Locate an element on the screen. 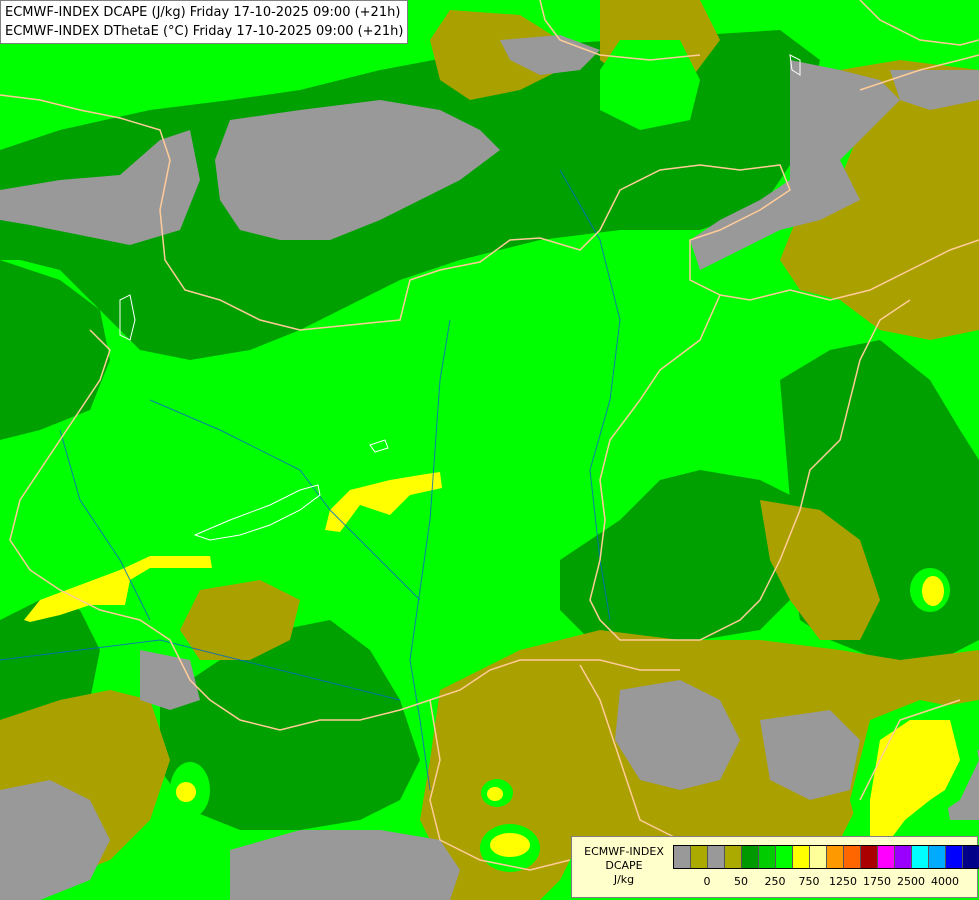  legend-title: ECMWF-INDEX DCAPE J/kg is located at coordinates (624, 866).